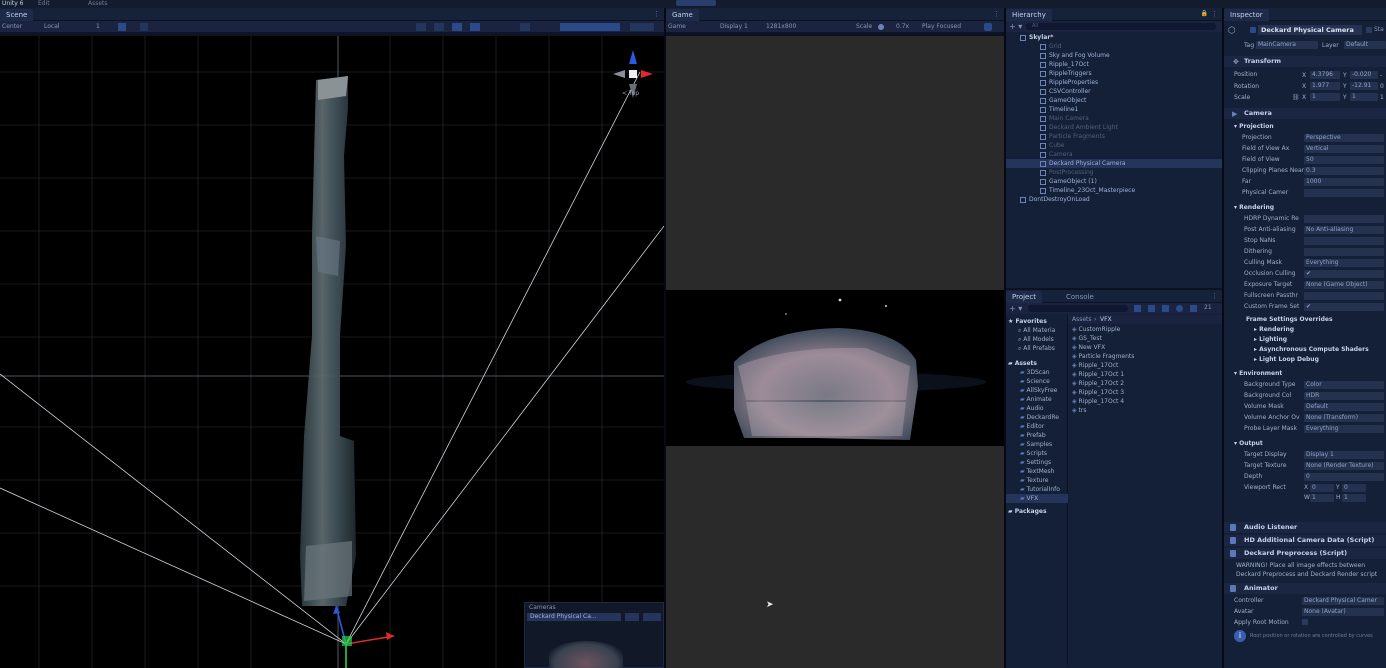  Describe the element at coordinates (1305, 553) in the screenshot. I see `component-header: Deckard Preprocess (Script)` at that location.